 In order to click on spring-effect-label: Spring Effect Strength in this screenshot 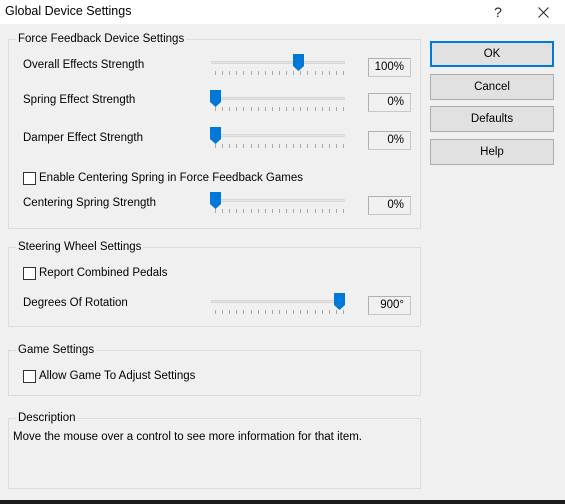, I will do `click(79, 100)`.